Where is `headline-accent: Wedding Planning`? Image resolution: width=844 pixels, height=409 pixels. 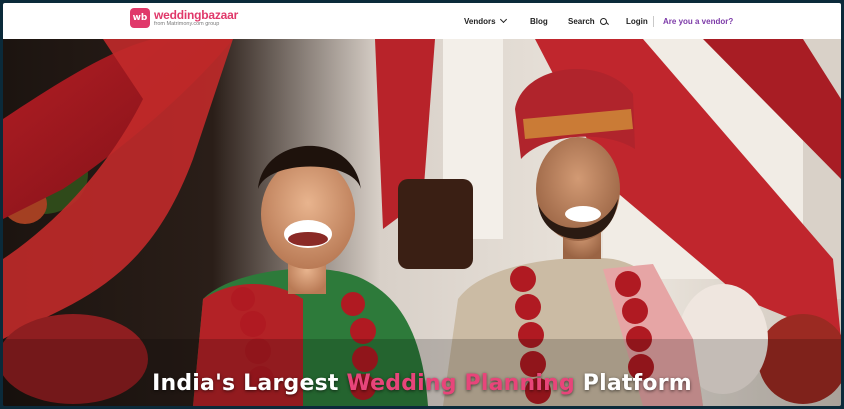
headline-accent: Wedding Planning is located at coordinates (460, 383).